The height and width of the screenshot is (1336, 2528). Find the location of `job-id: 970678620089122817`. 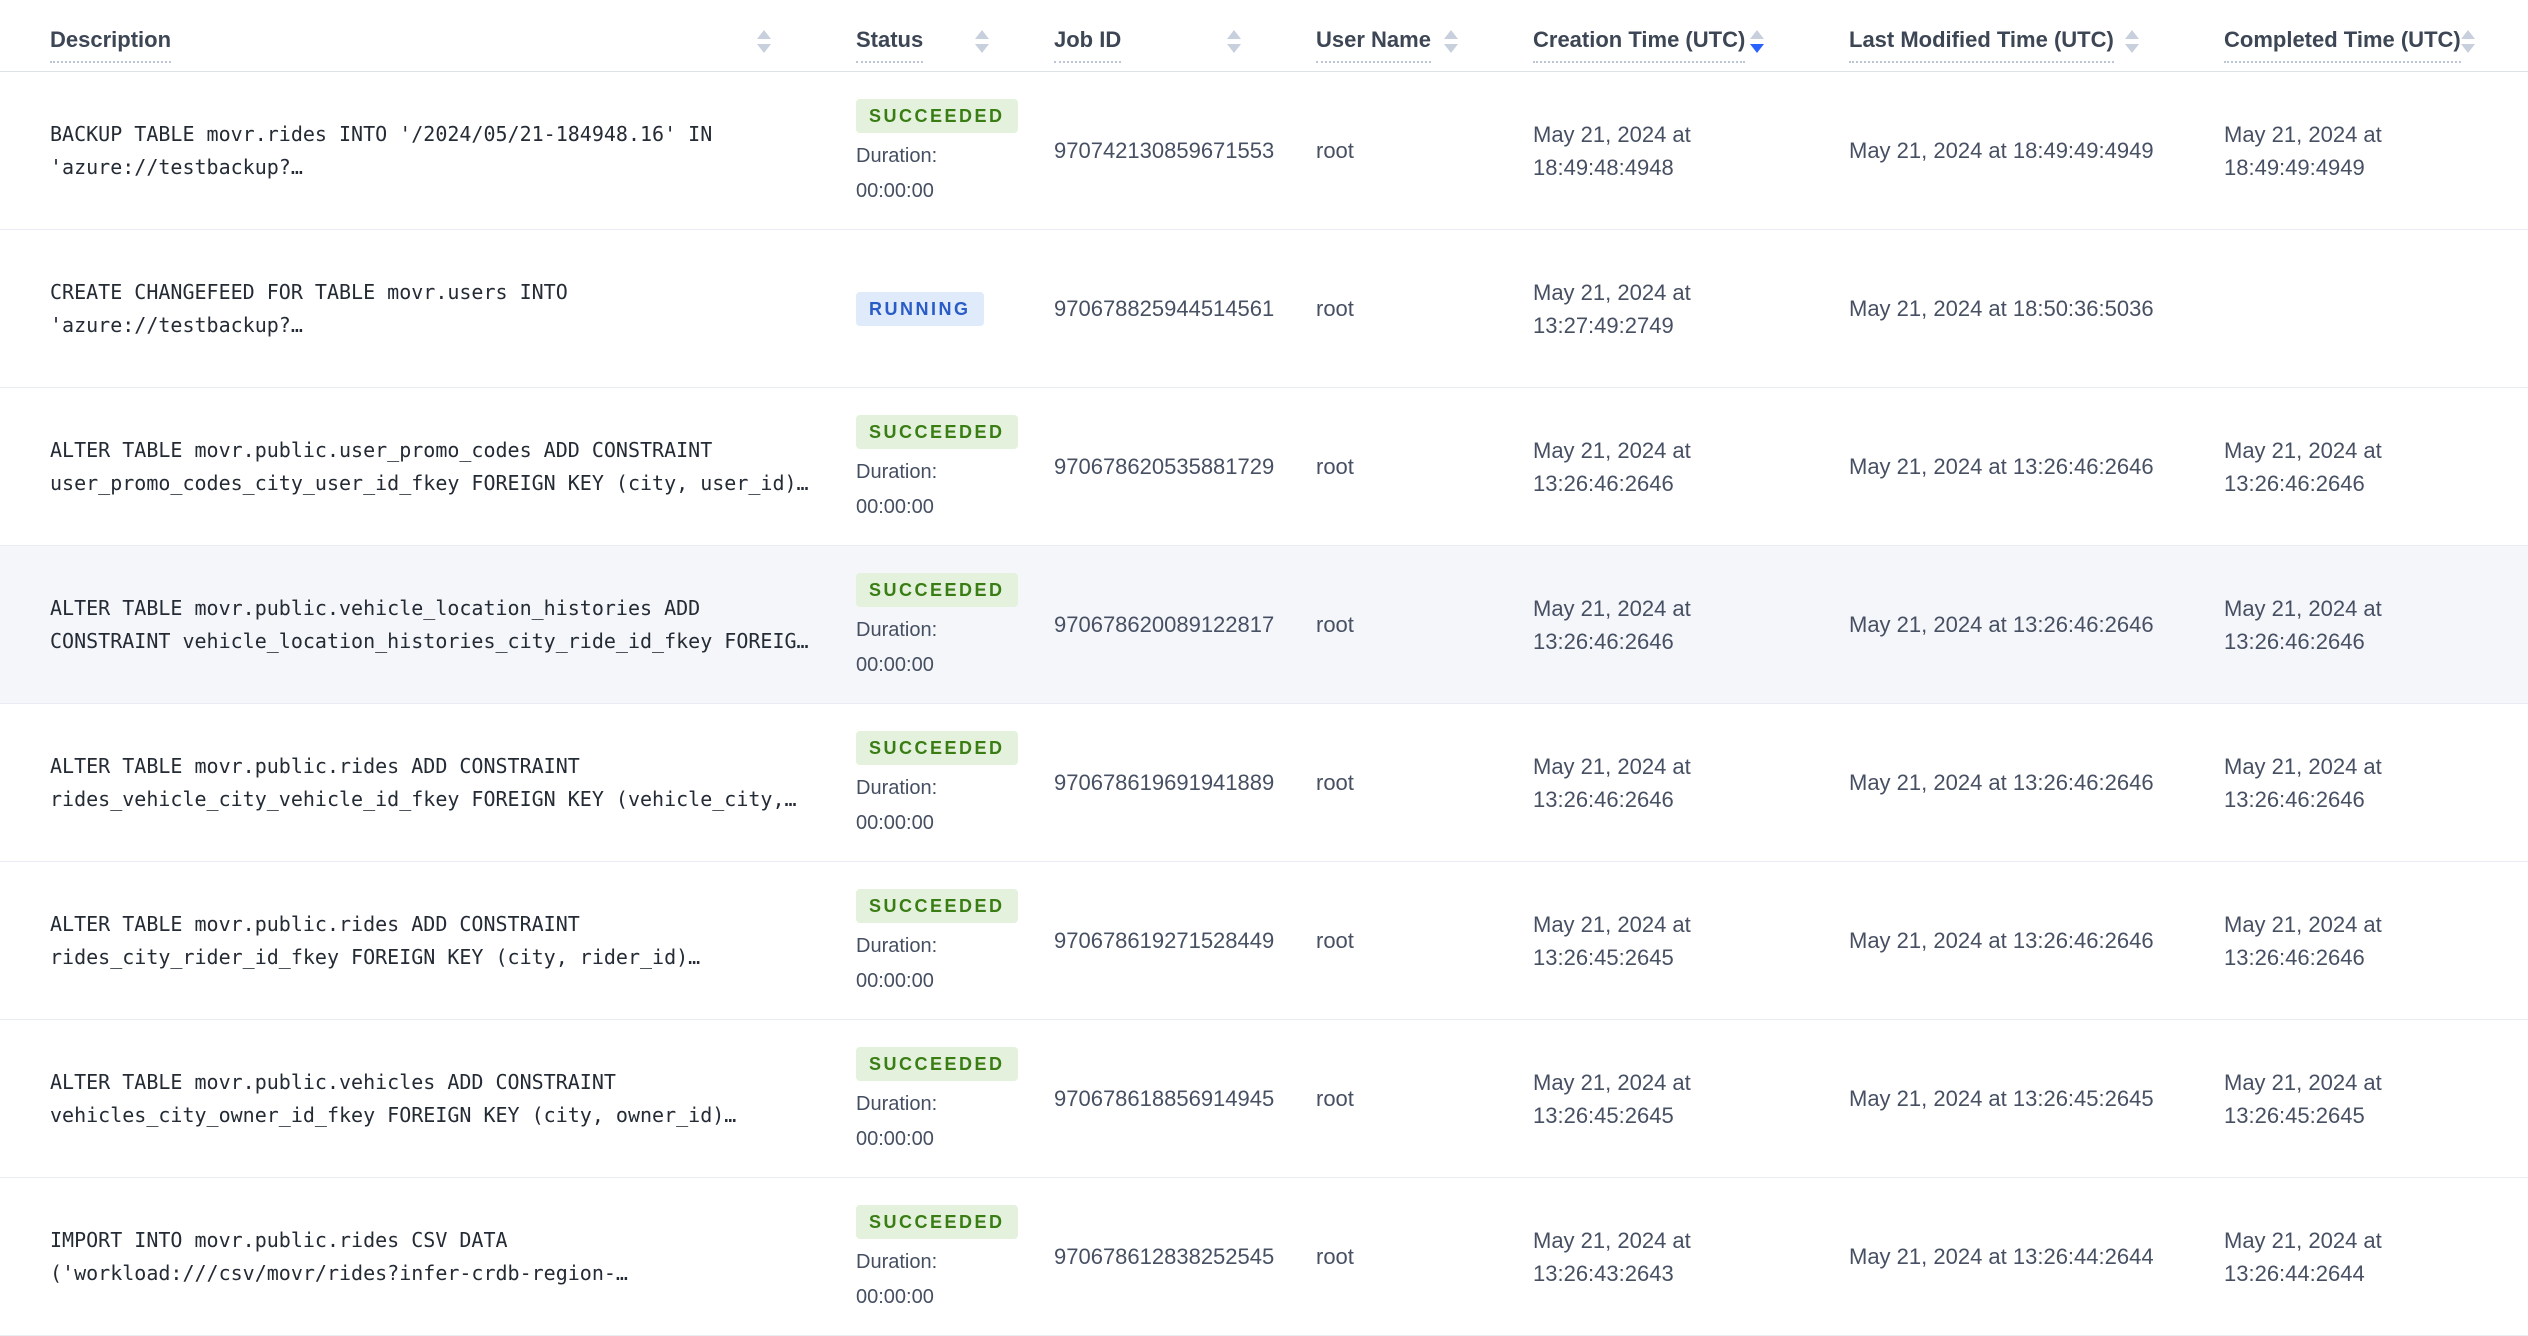

job-id: 970678620089122817 is located at coordinates (1164, 624).